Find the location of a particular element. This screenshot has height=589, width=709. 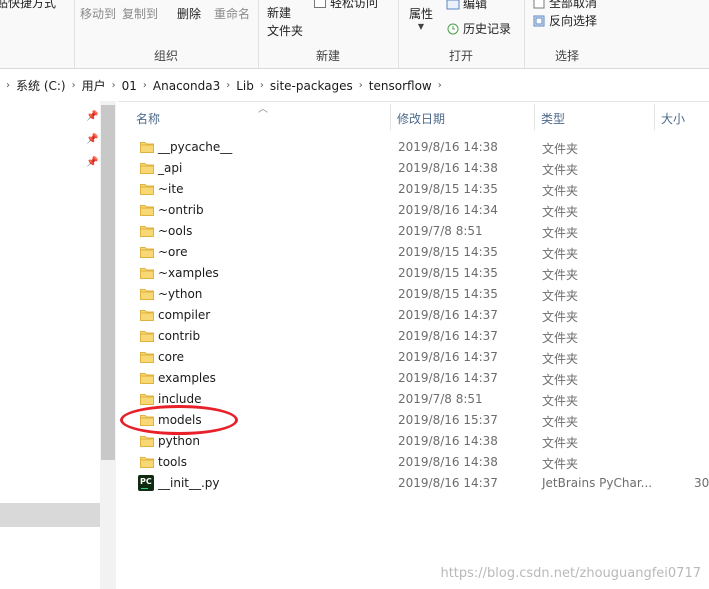

easy-access-button: 轻松访问 is located at coordinates (346, 5).